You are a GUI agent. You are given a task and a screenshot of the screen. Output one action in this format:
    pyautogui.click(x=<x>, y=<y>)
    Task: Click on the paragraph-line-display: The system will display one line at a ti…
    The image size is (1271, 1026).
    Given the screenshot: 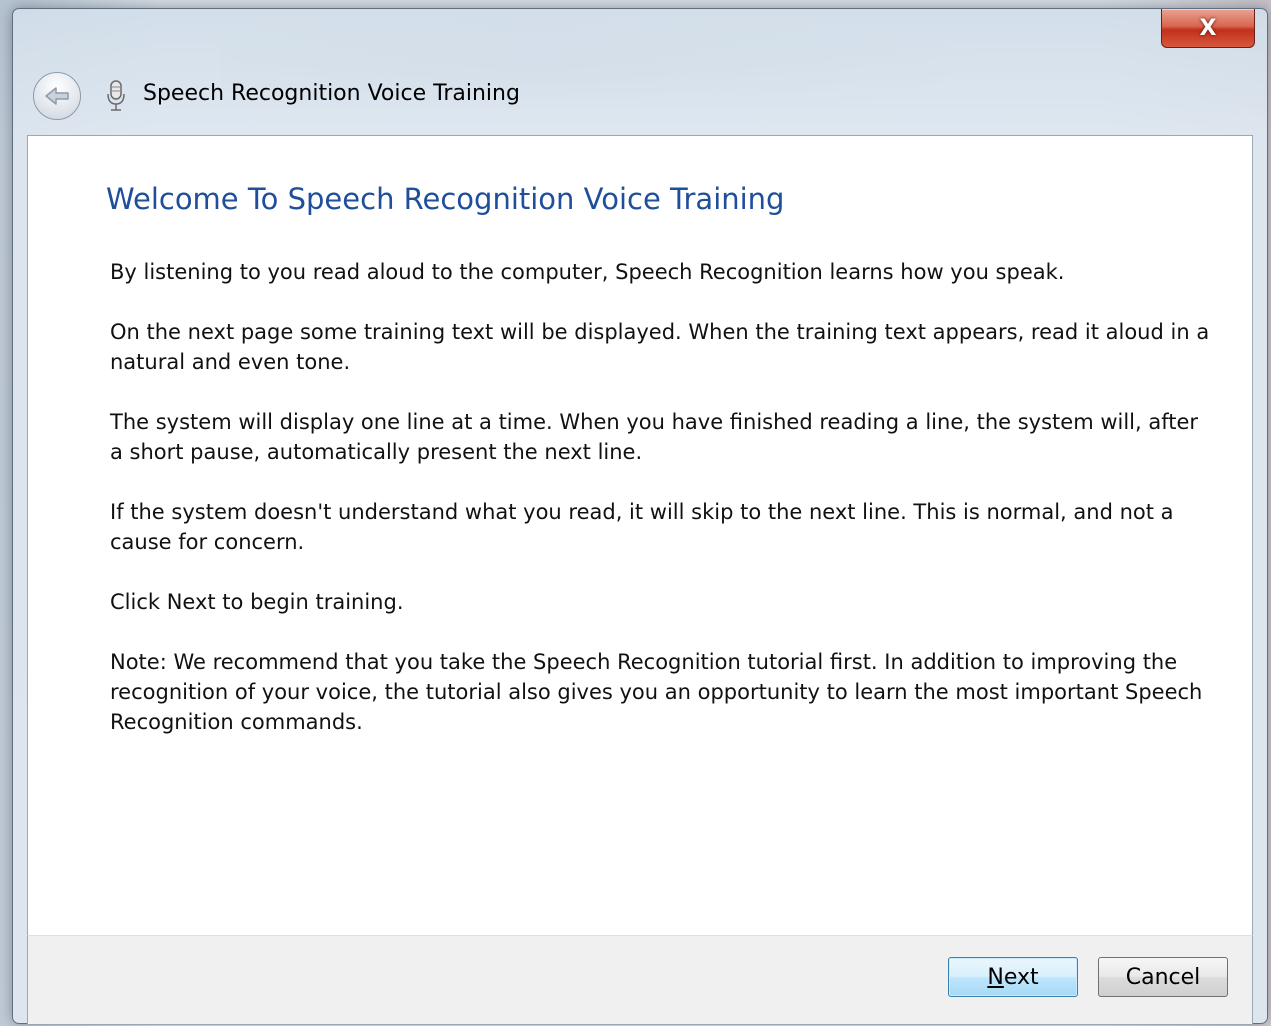 What is the action you would take?
    pyautogui.click(x=654, y=437)
    